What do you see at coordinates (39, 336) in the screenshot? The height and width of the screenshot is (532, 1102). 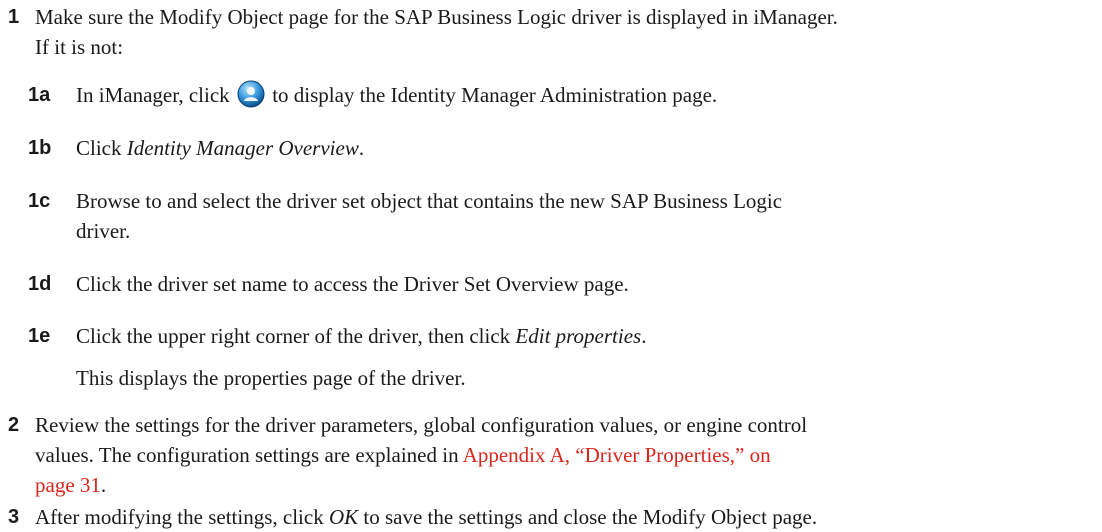 I see `step-number: 1e` at bounding box center [39, 336].